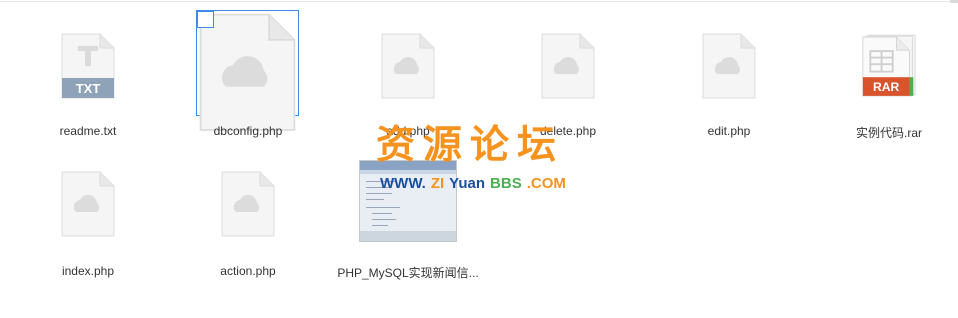 This screenshot has width=958, height=318. I want to click on file-tile-action, so click(248, 204).